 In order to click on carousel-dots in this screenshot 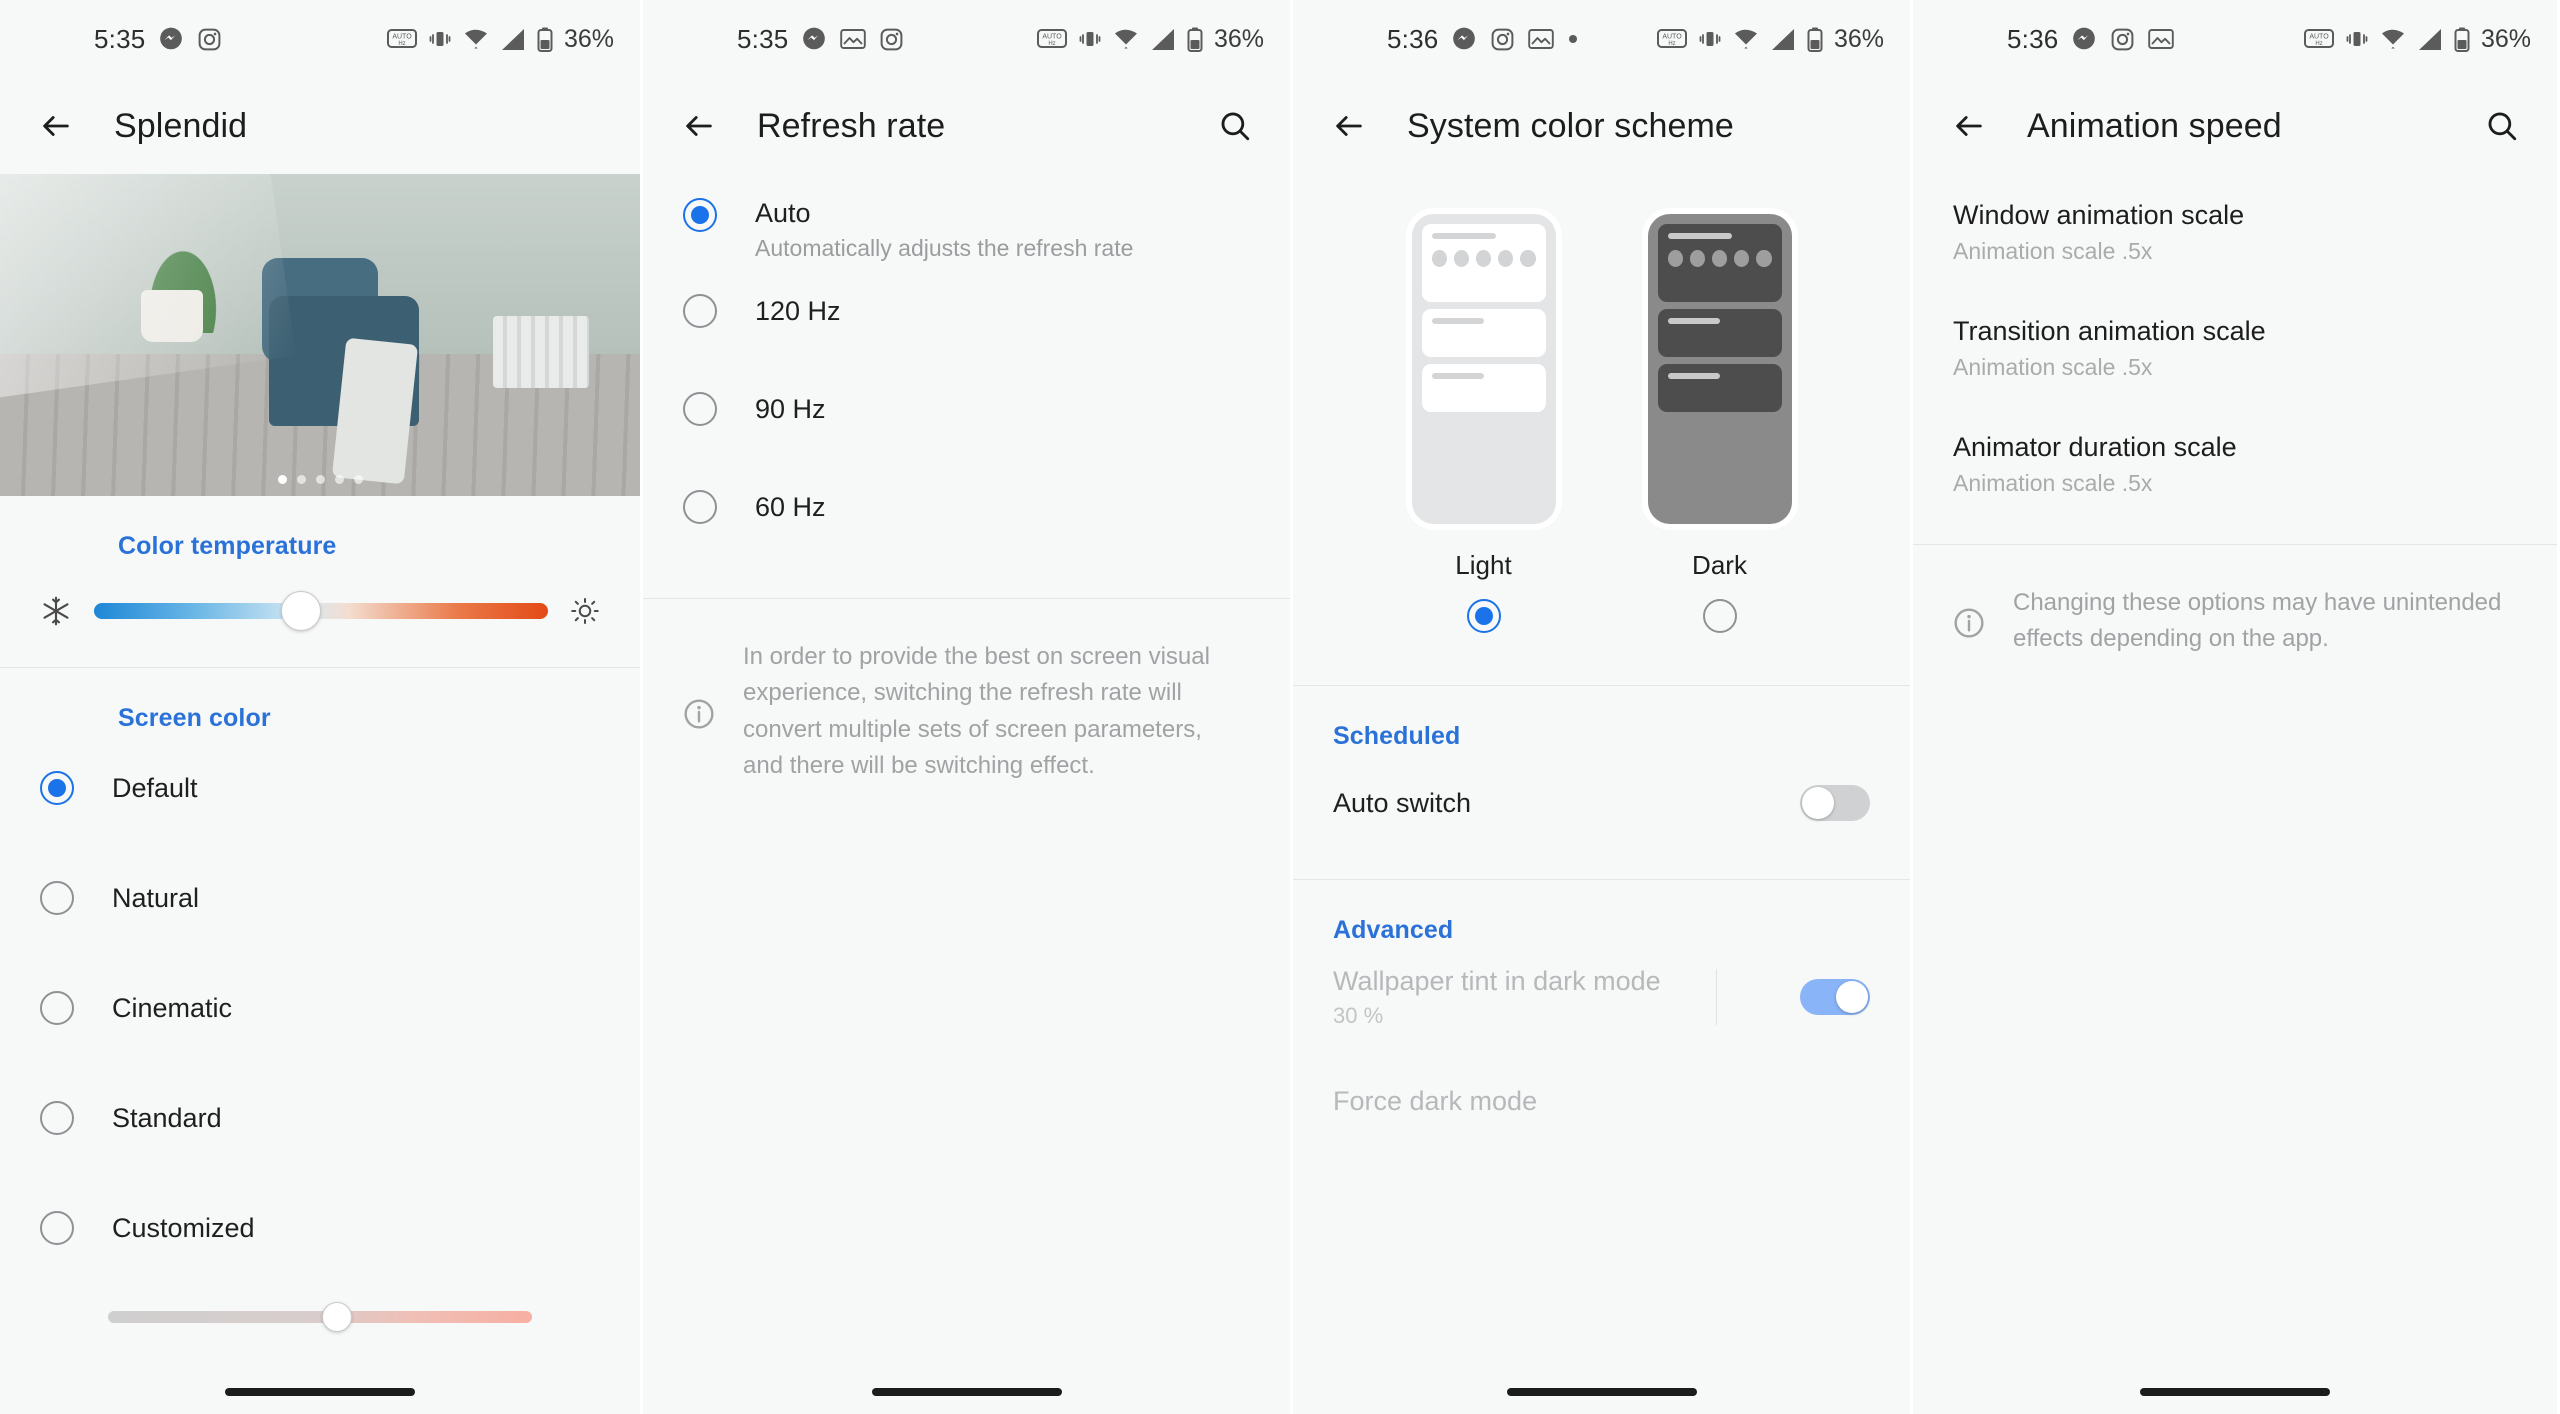, I will do `click(320, 479)`.